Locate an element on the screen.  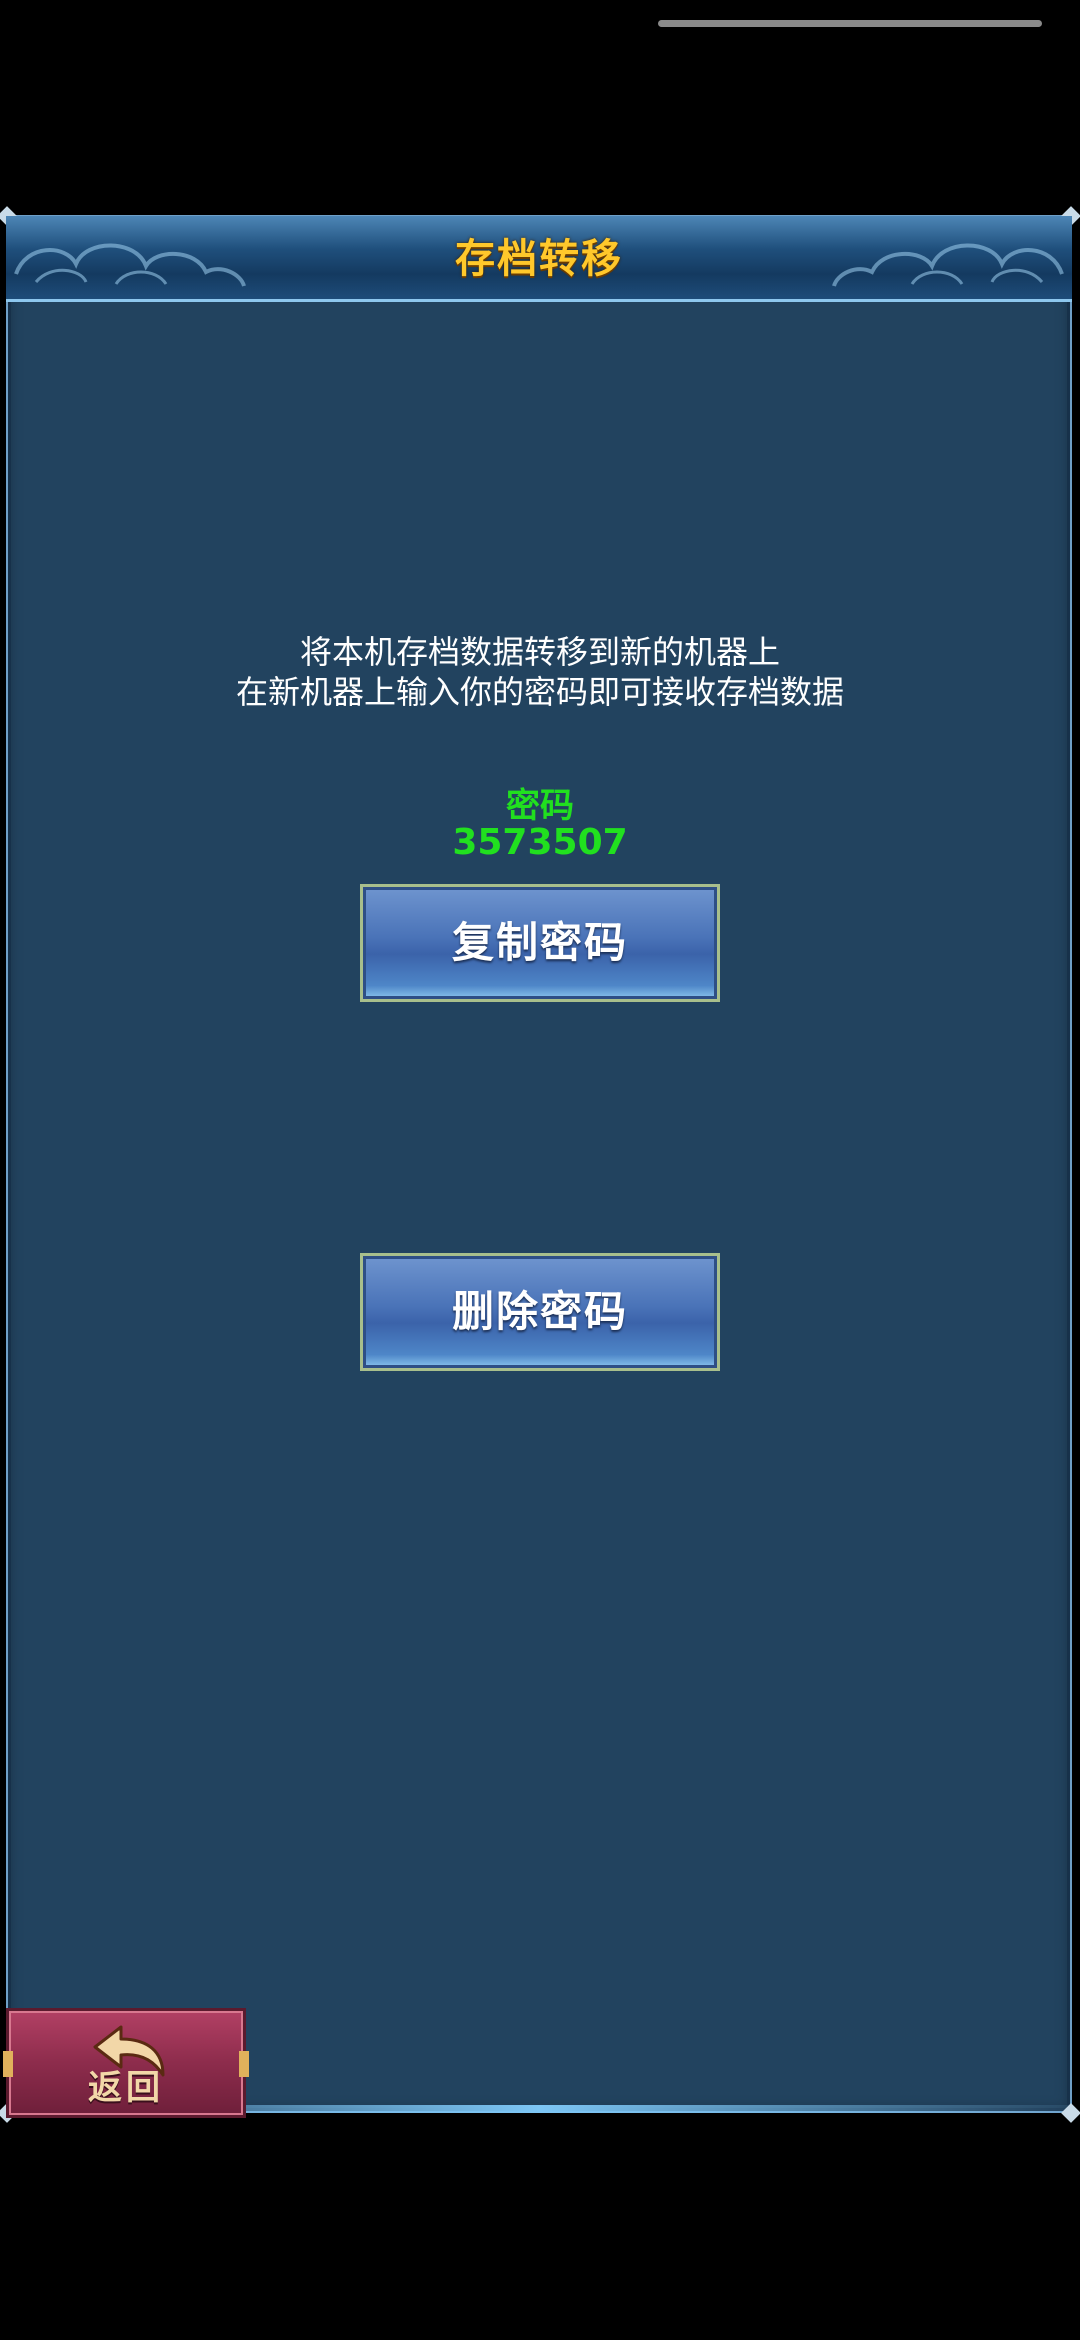
back-button: 返回 is located at coordinates (126, 2063).